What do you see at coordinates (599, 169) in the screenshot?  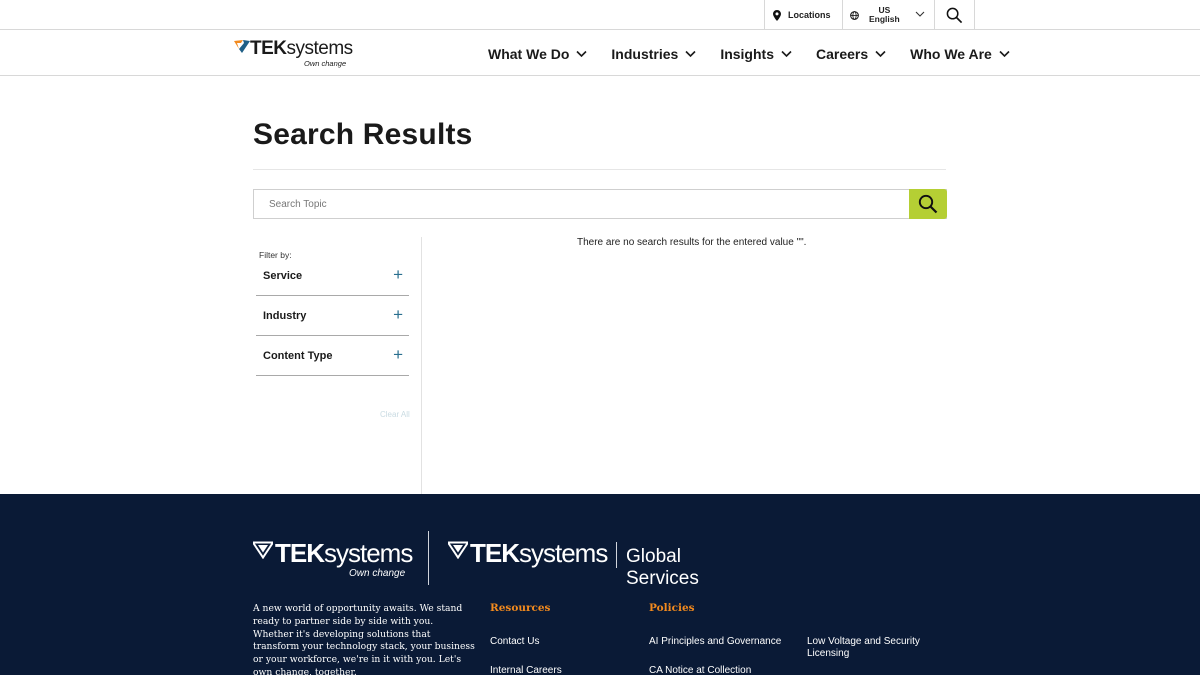 I see `title-divider` at bounding box center [599, 169].